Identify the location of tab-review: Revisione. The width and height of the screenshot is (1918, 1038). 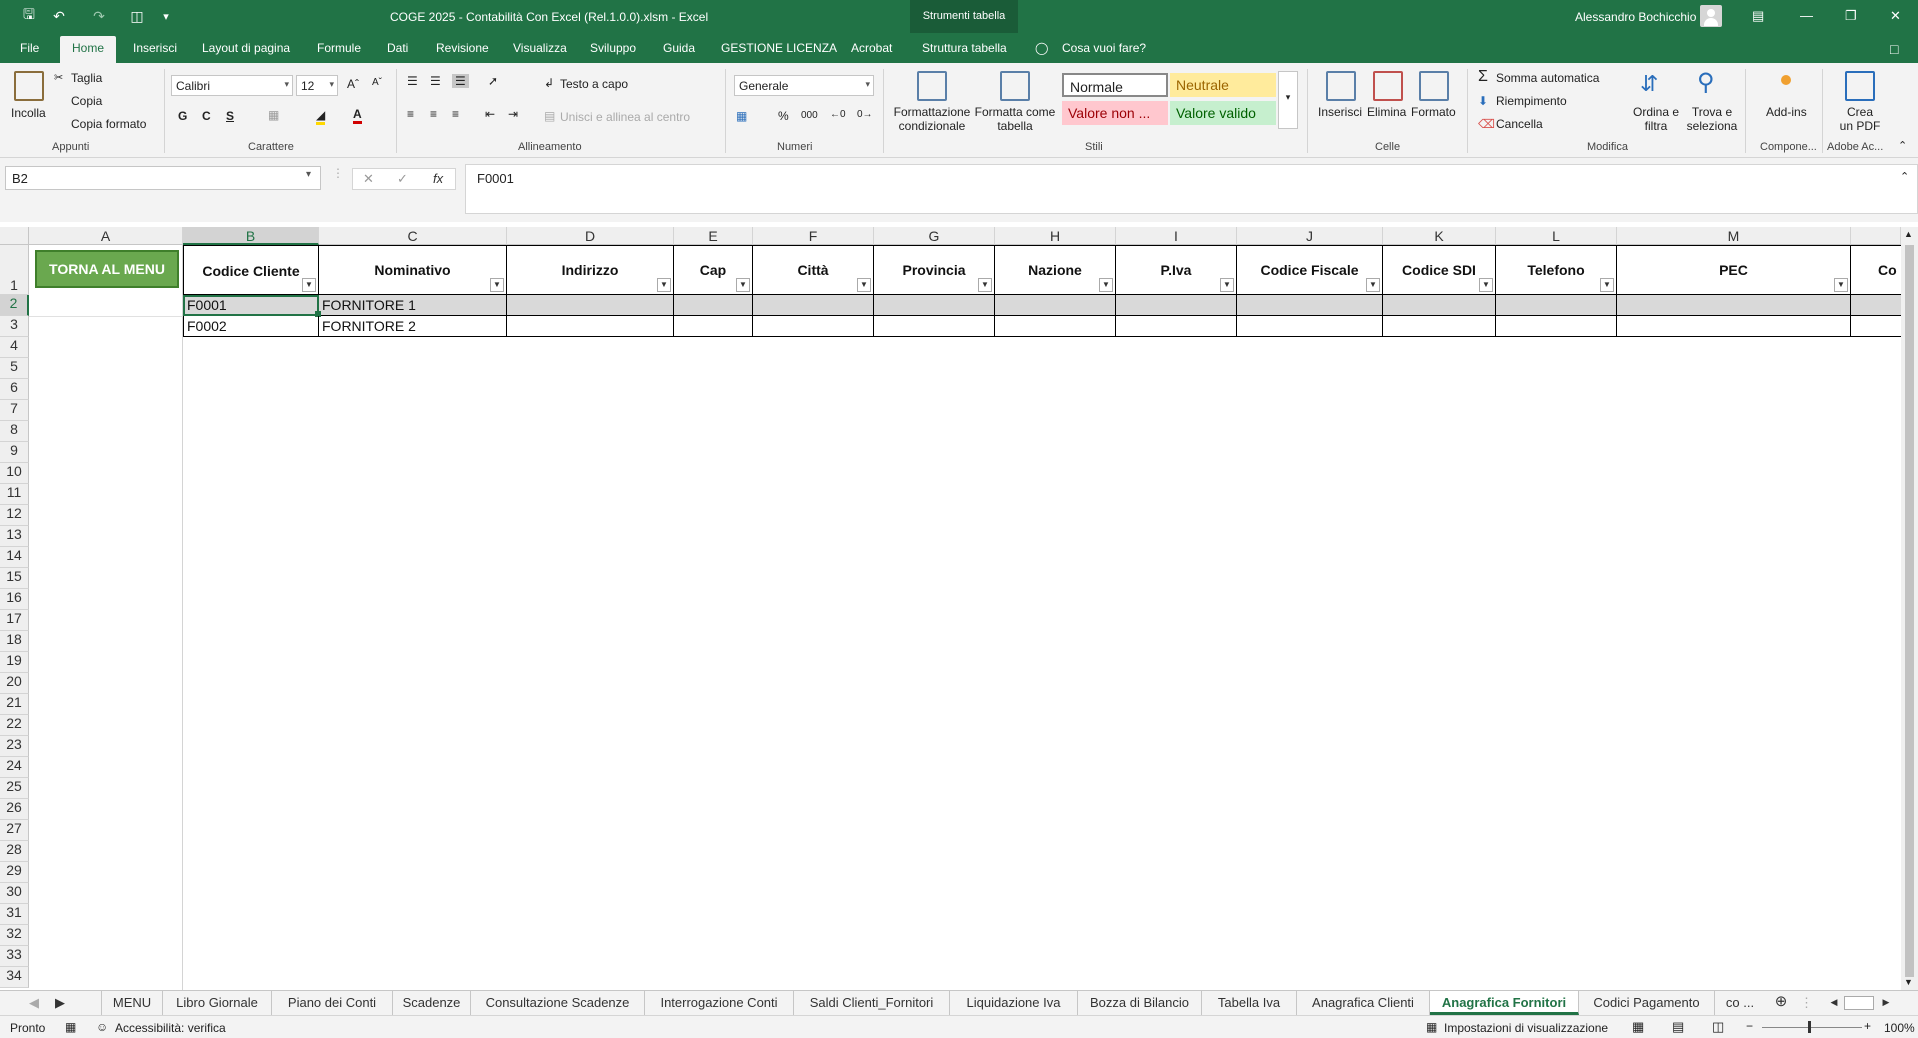
(462, 48).